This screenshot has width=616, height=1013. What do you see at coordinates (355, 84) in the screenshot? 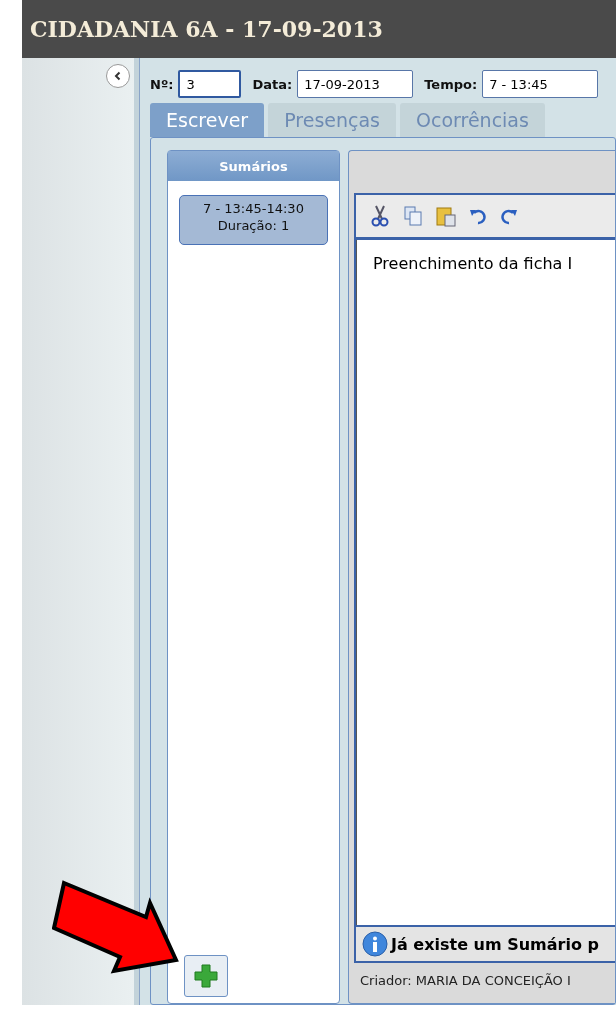
I see `input-field: 17-09-2013` at bounding box center [355, 84].